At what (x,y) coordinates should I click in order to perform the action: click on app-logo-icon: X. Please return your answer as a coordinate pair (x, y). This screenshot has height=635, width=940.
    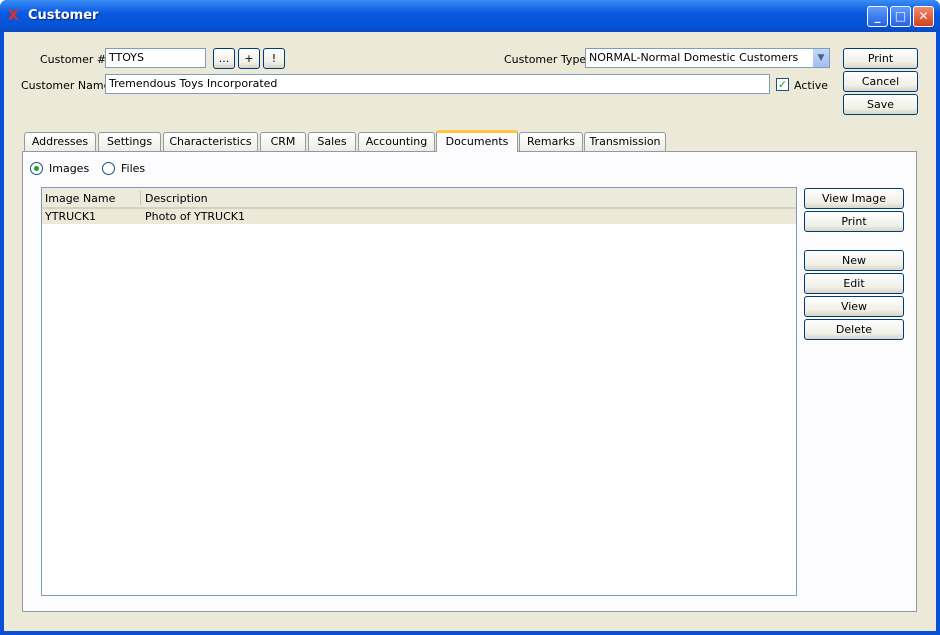
    Looking at the image, I should click on (13, 16).